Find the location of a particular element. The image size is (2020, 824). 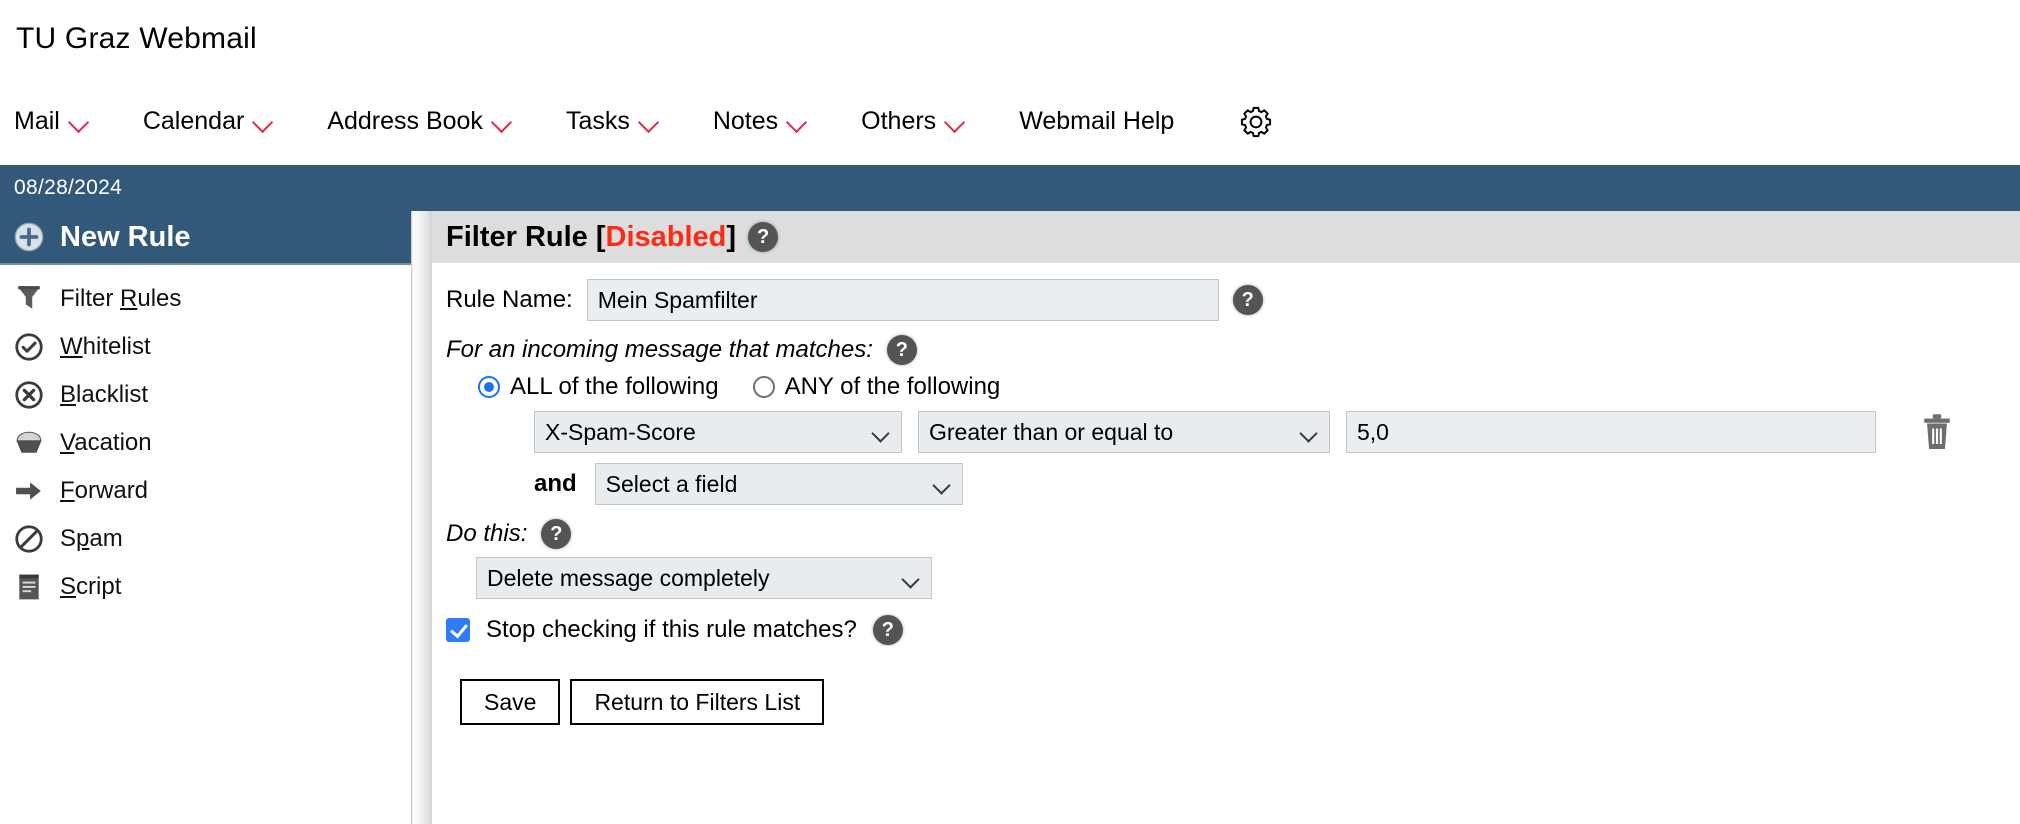

status-bar: 08/28/2024 is located at coordinates (1010, 188).